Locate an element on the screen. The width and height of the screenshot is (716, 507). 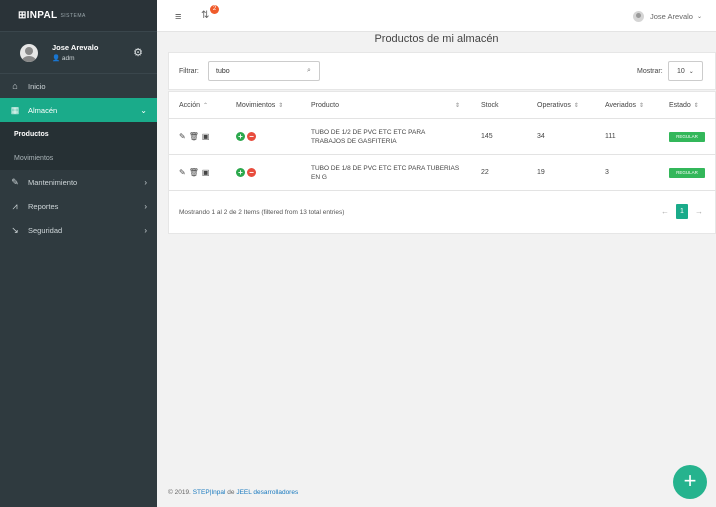
th-stock: Stock is located at coordinates (490, 105).